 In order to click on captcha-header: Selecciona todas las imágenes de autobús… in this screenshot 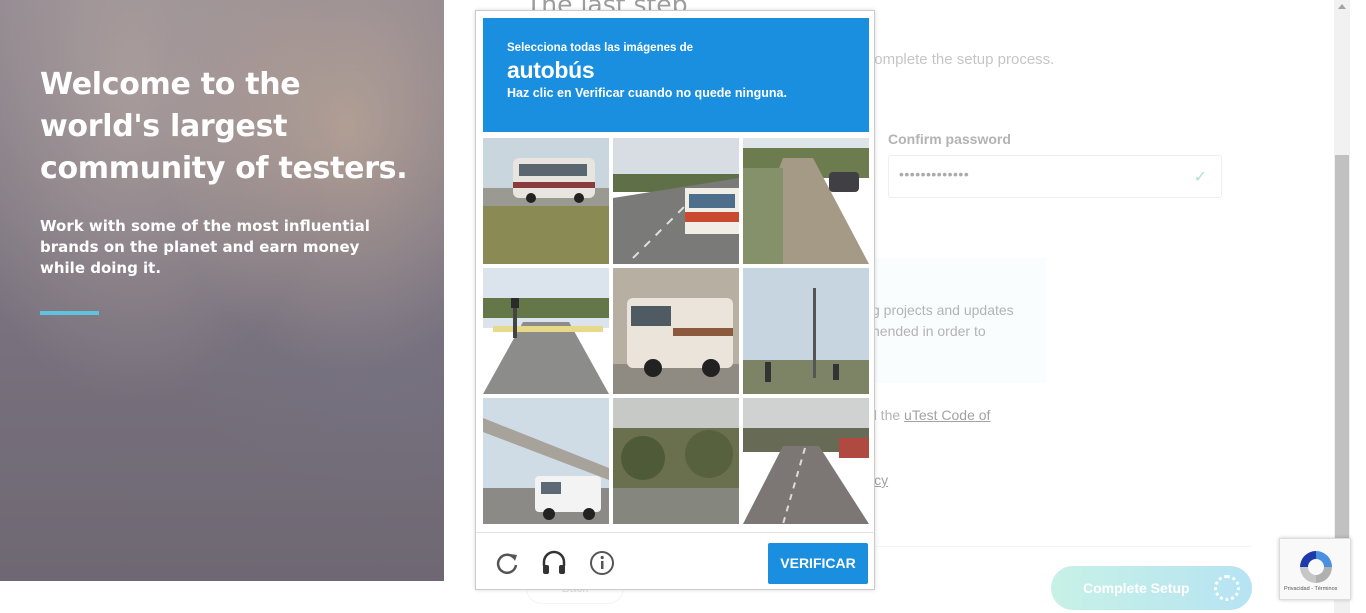, I will do `click(676, 75)`.